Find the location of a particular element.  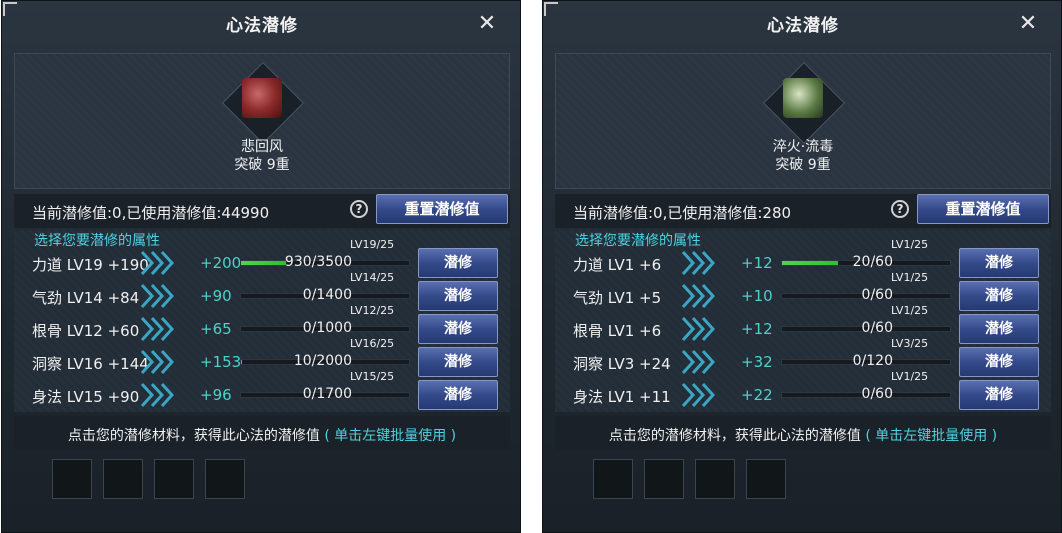

progress-text: 930/3500 is located at coordinates (318, 262).